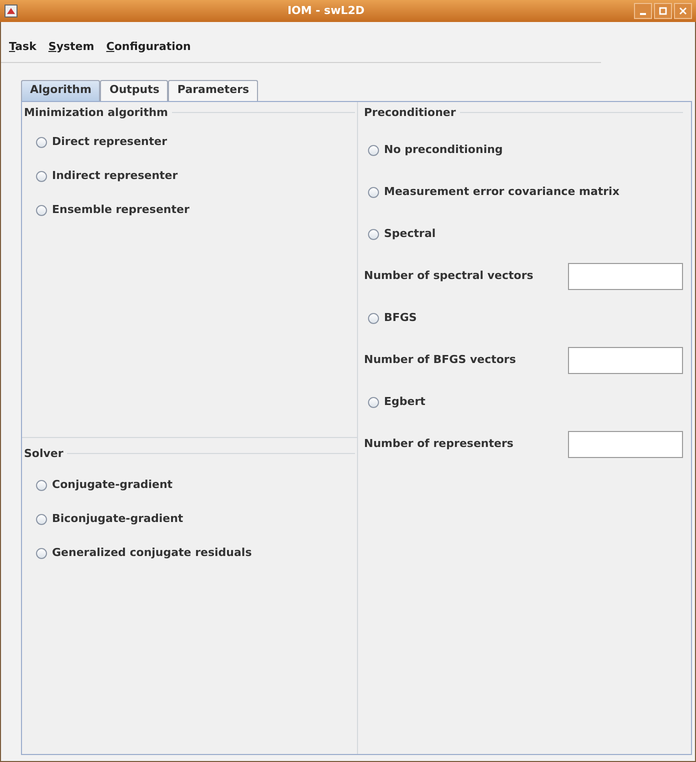 The image size is (696, 762). I want to click on tab: Outputs, so click(134, 90).